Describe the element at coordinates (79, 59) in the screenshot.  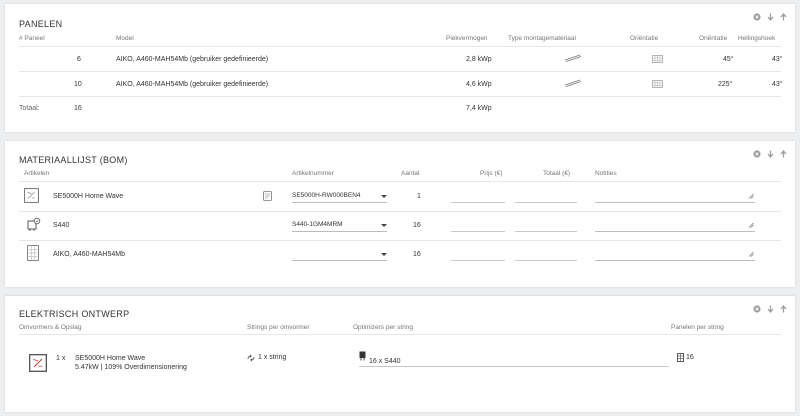
I see `panel-count: 6` at that location.